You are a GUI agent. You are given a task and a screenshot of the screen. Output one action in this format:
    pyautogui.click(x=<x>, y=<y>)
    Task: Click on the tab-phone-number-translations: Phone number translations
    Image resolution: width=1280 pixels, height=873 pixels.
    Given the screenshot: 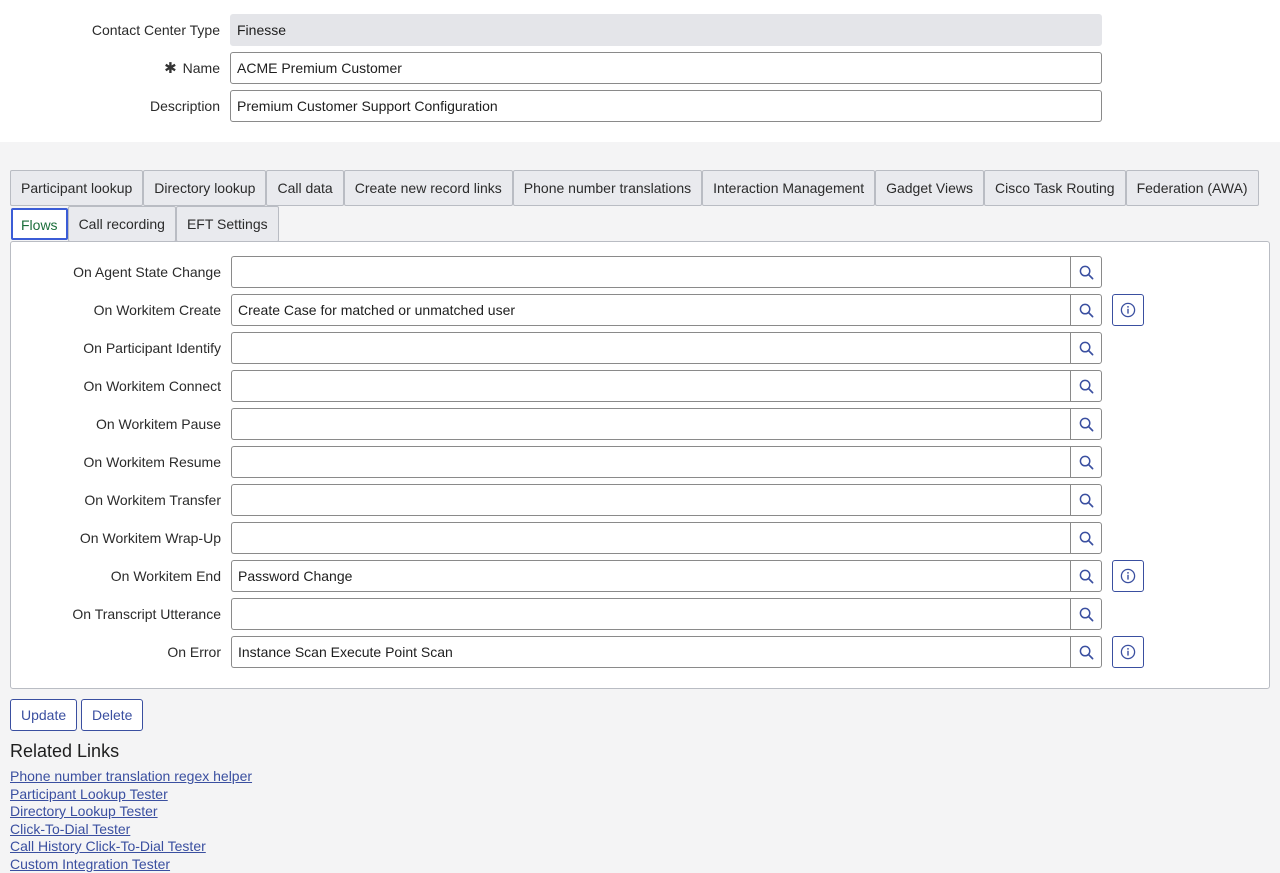 What is the action you would take?
    pyautogui.click(x=607, y=188)
    